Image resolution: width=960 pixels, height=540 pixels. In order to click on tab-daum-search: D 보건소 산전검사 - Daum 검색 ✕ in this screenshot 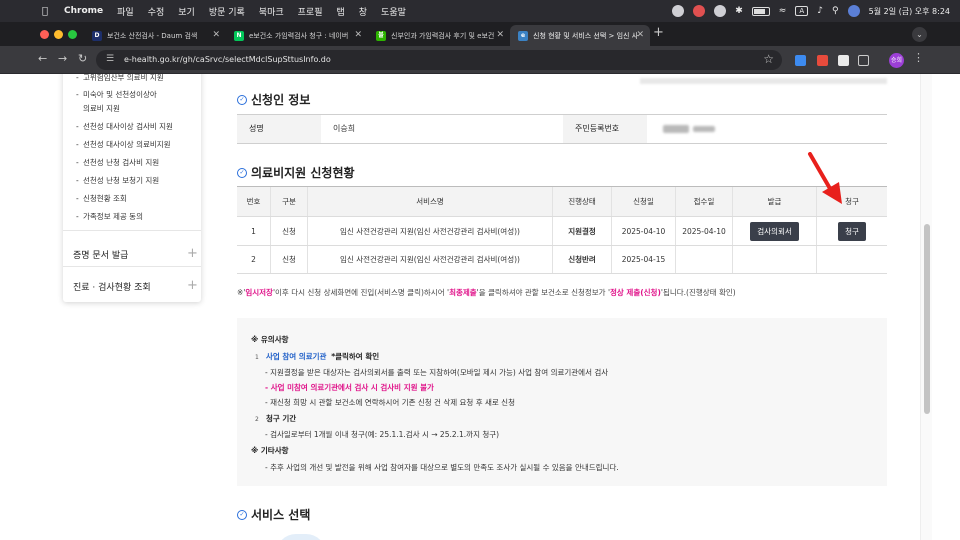, I will do `click(155, 35)`.